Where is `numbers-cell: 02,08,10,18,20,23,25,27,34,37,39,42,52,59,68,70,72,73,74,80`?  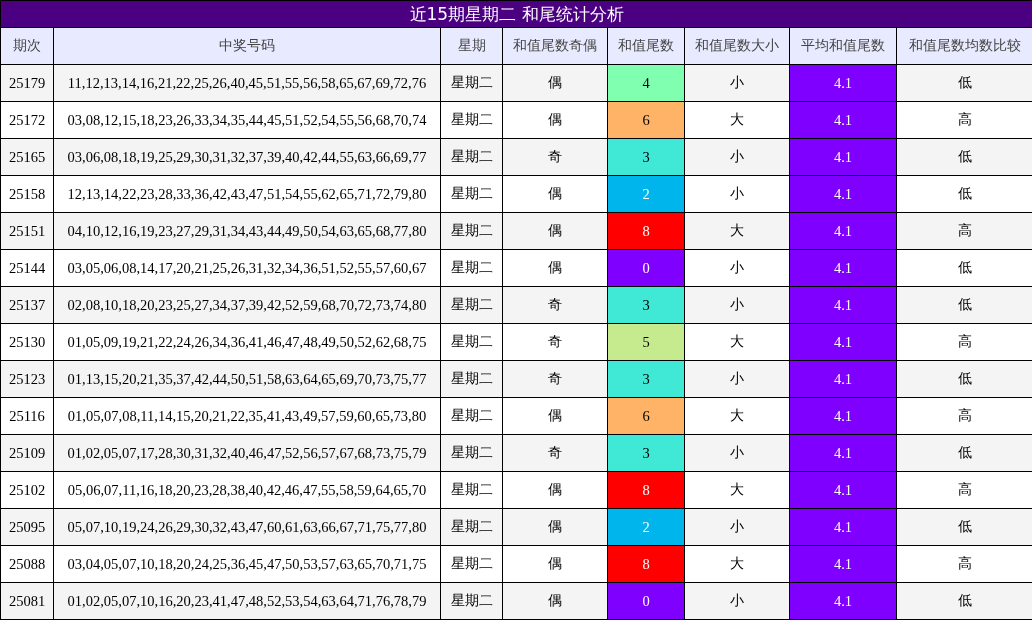
numbers-cell: 02,08,10,18,20,23,25,27,34,37,39,42,52,59,68,70,72,73,74,80 is located at coordinates (247, 305).